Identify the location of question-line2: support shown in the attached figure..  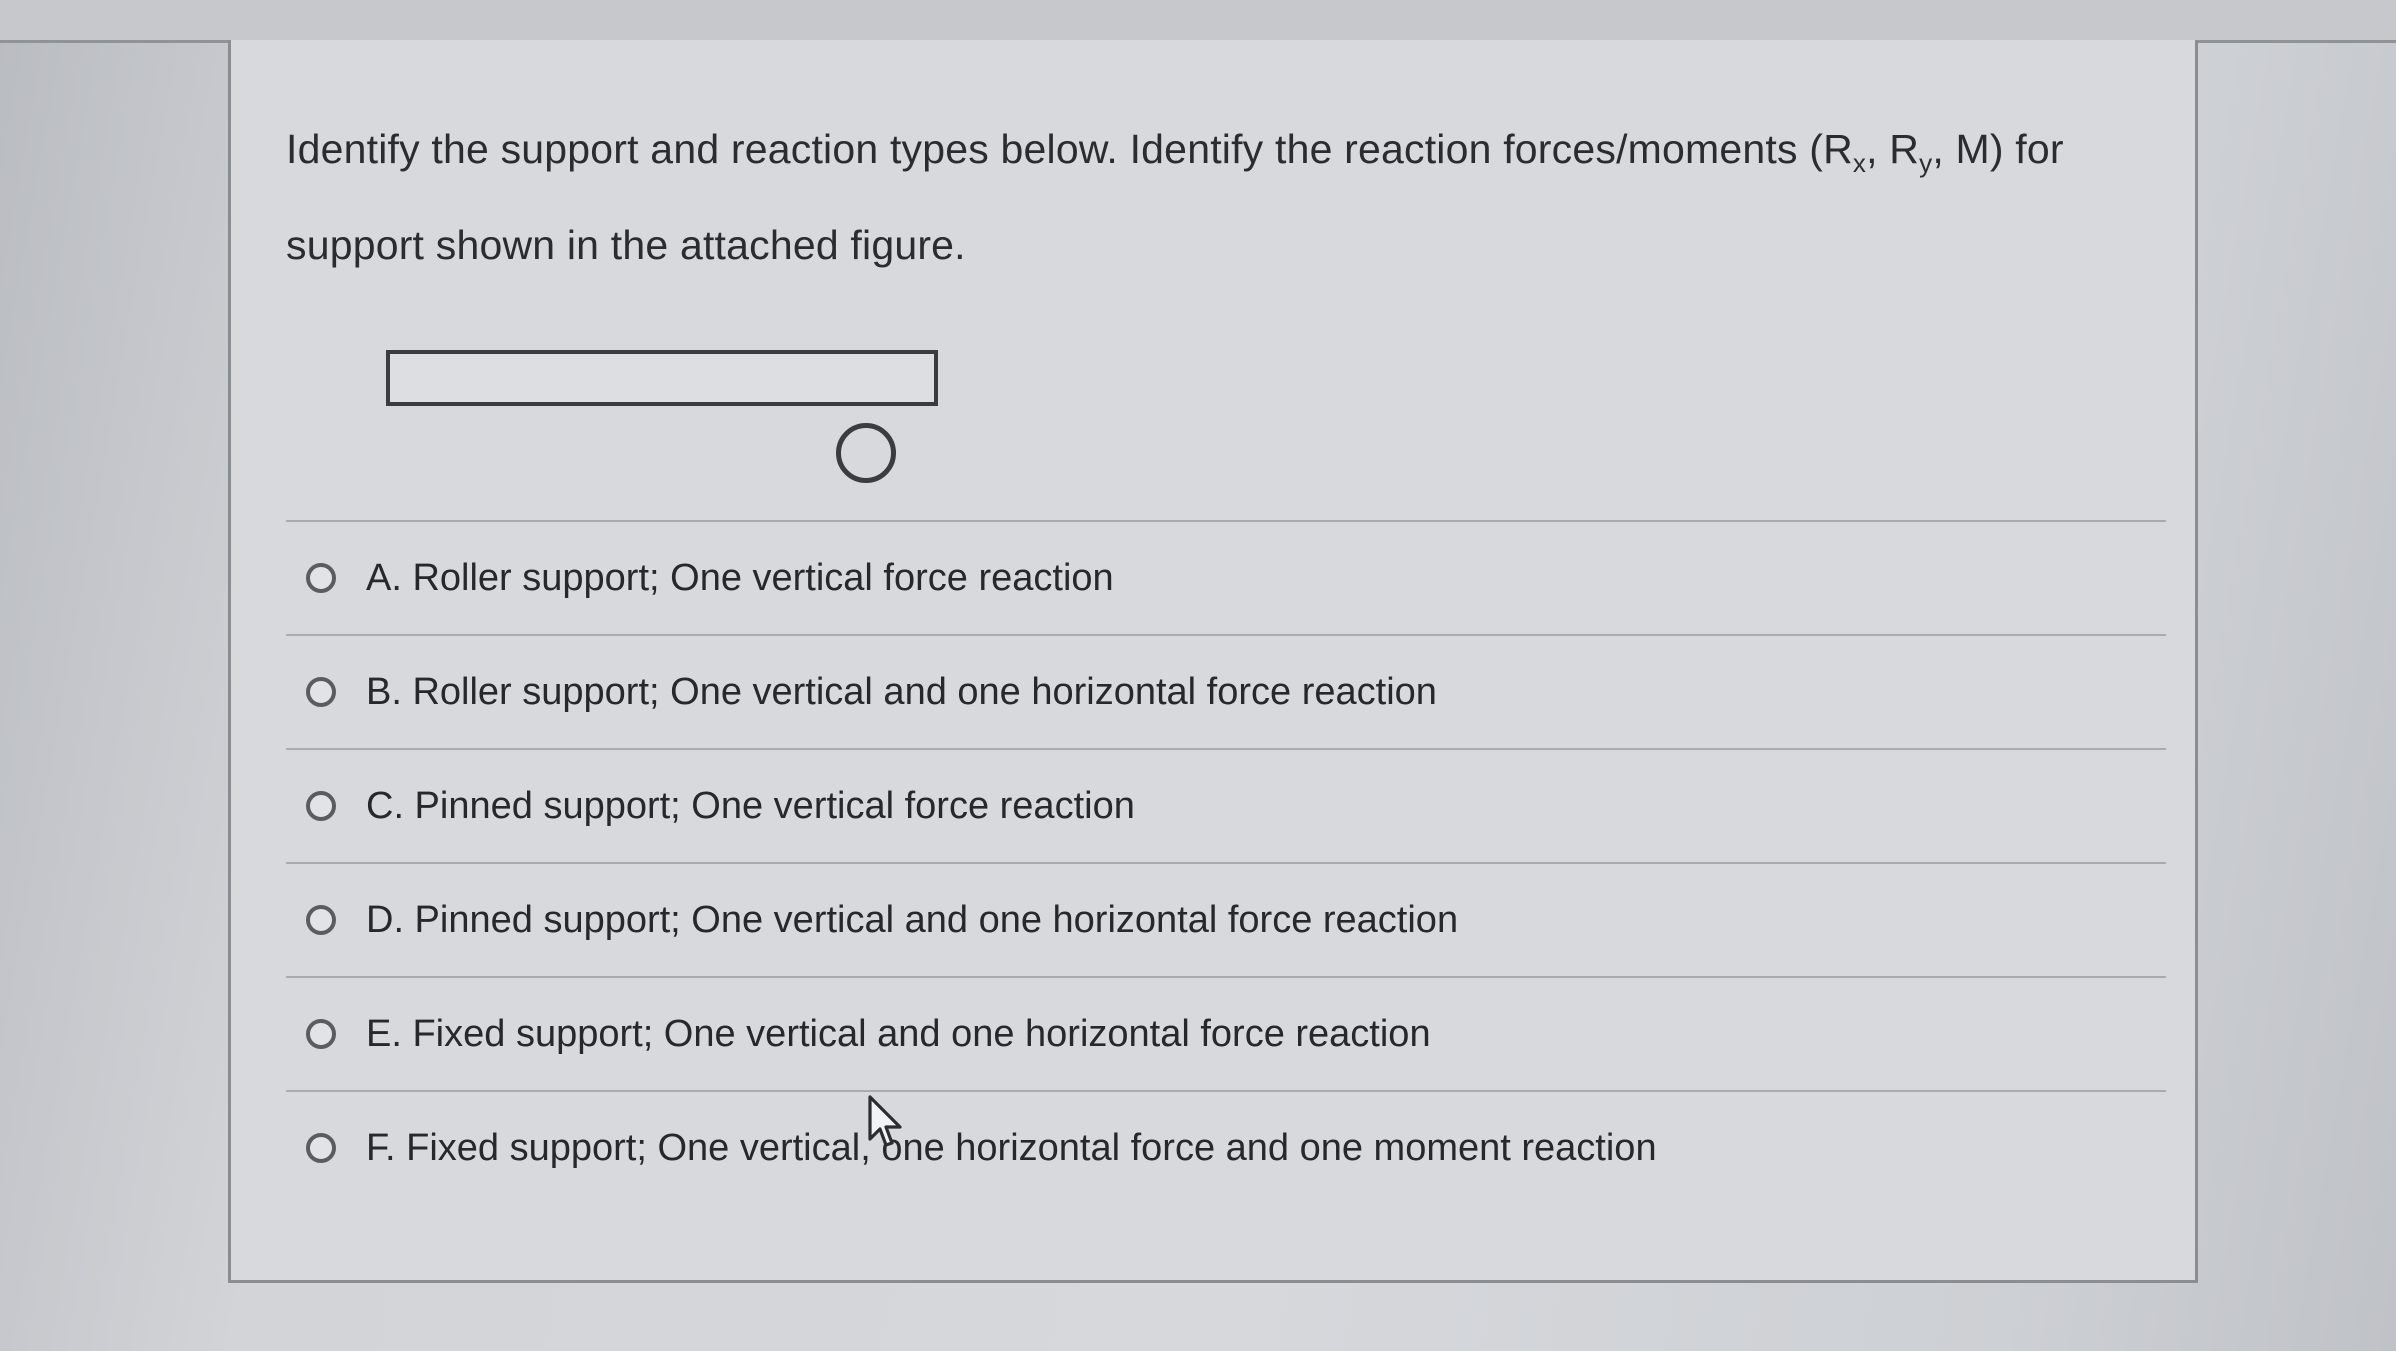
(626, 245).